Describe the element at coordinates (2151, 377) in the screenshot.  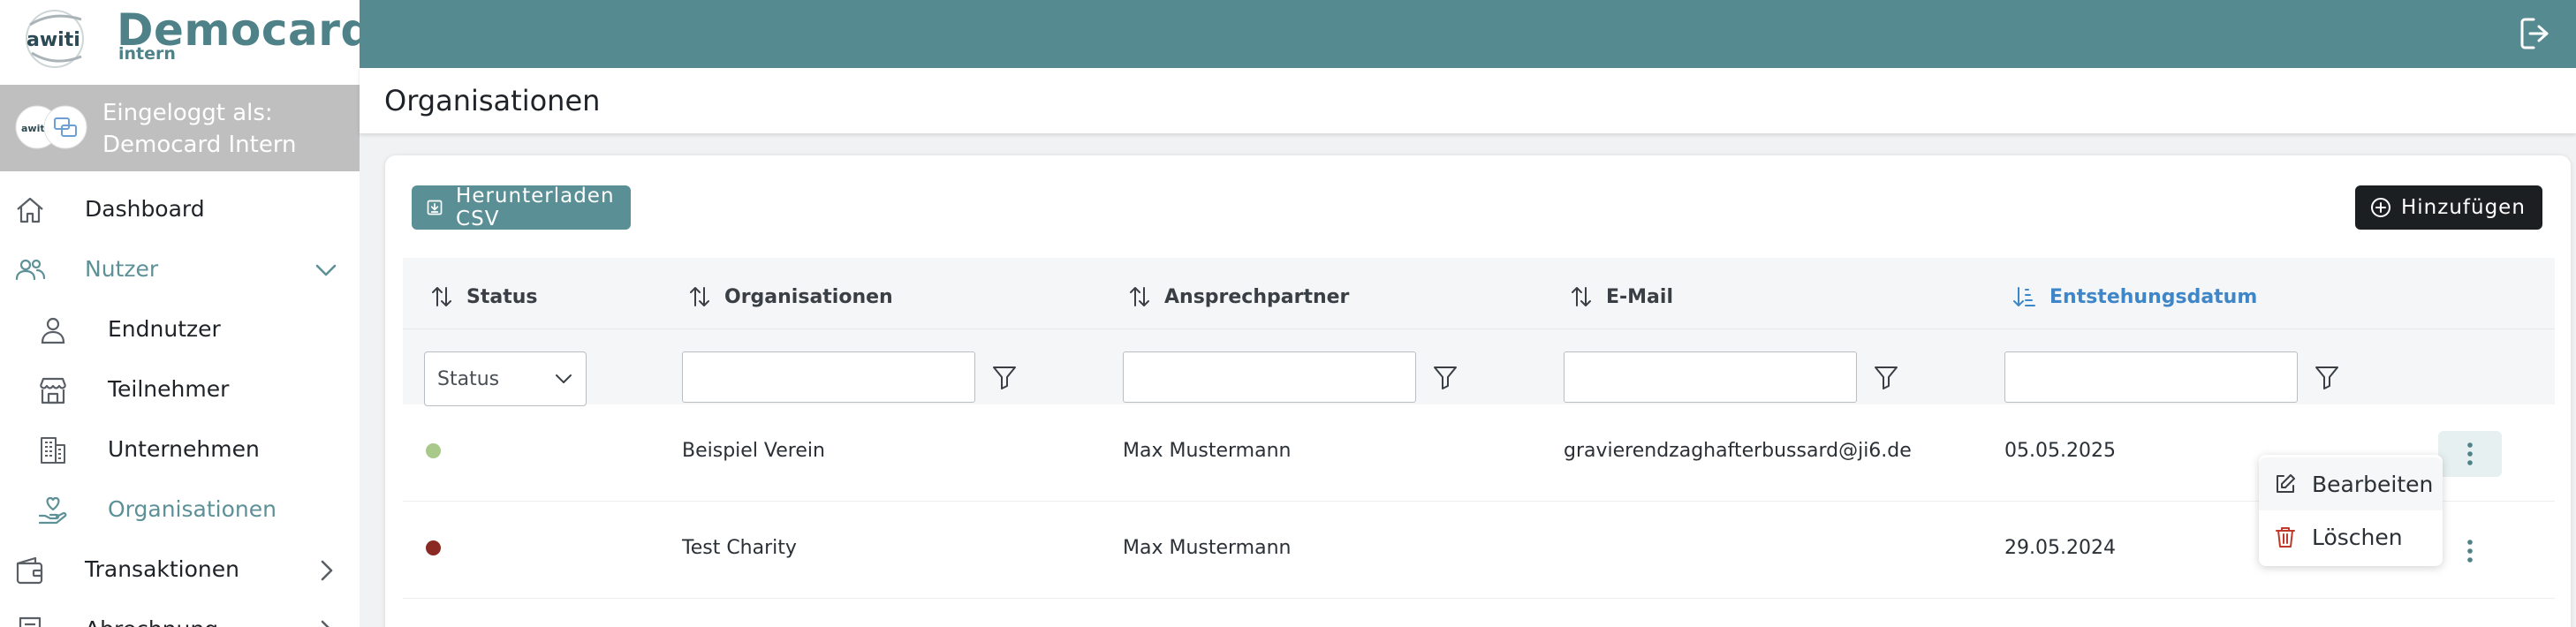
I see `entstehungsdatum-filter-input` at that location.